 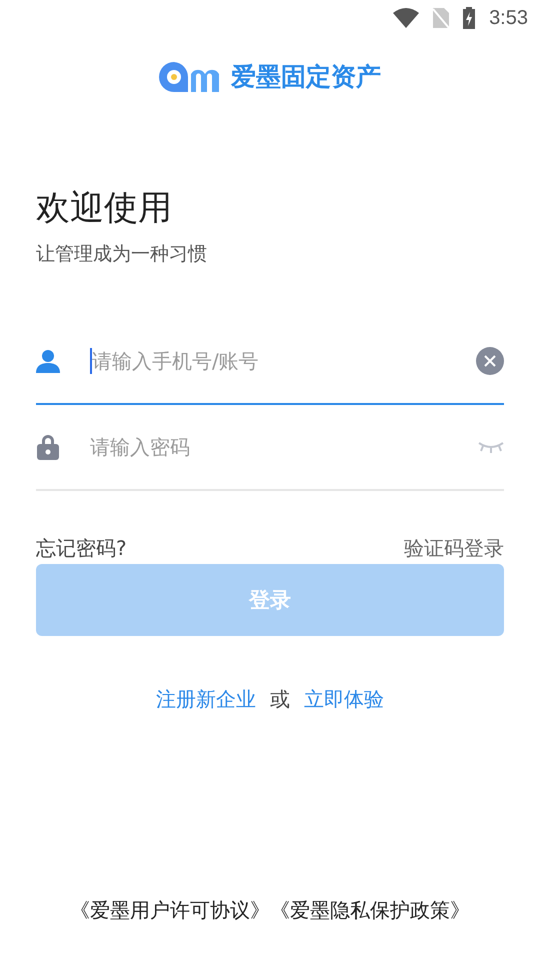 What do you see at coordinates (48, 447) in the screenshot?
I see `lock-icon` at bounding box center [48, 447].